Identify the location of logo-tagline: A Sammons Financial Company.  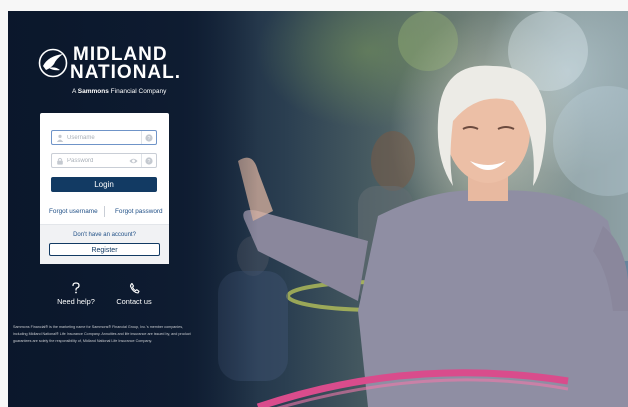
(119, 92).